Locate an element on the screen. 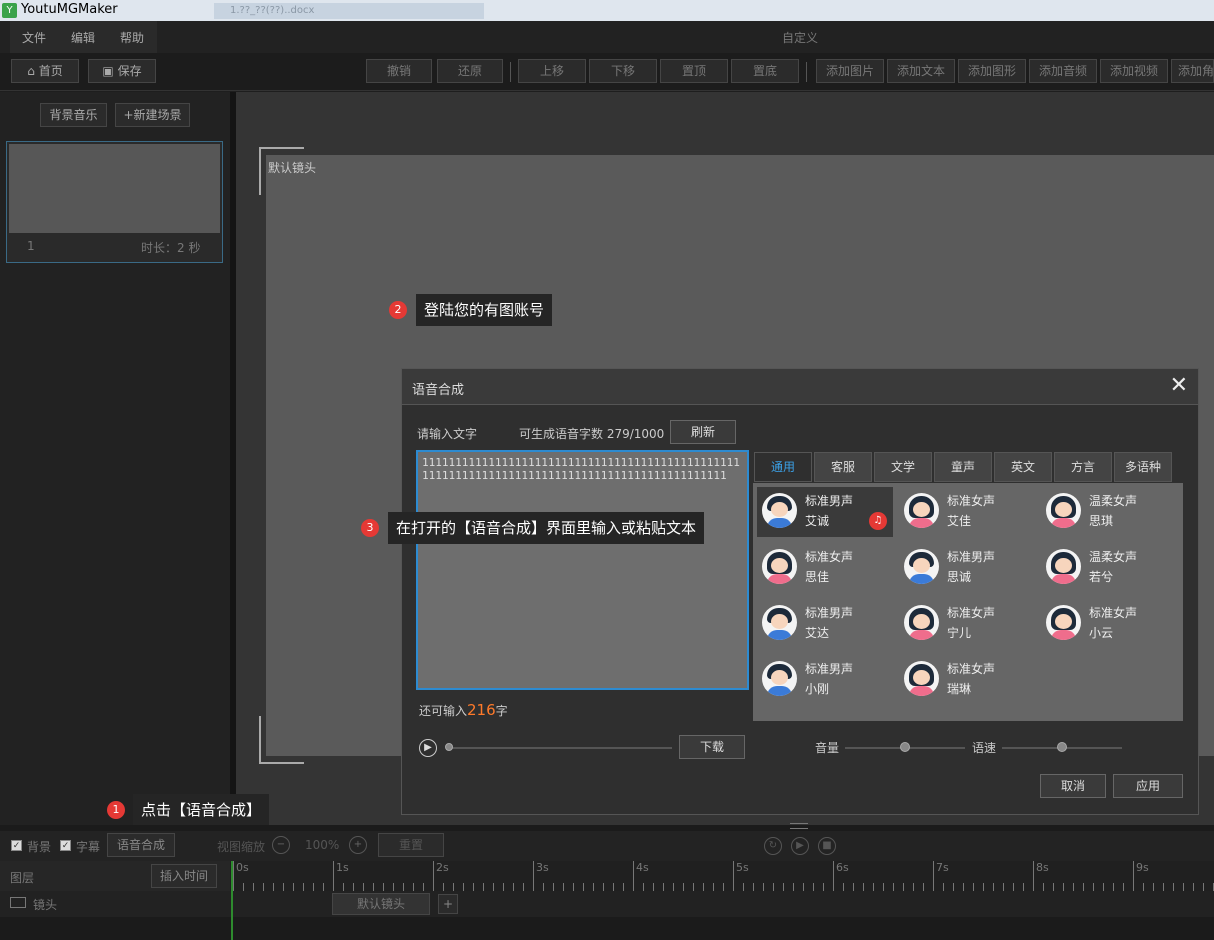 The width and height of the screenshot is (1214, 940). scene-thumbnail is located at coordinates (114, 188).